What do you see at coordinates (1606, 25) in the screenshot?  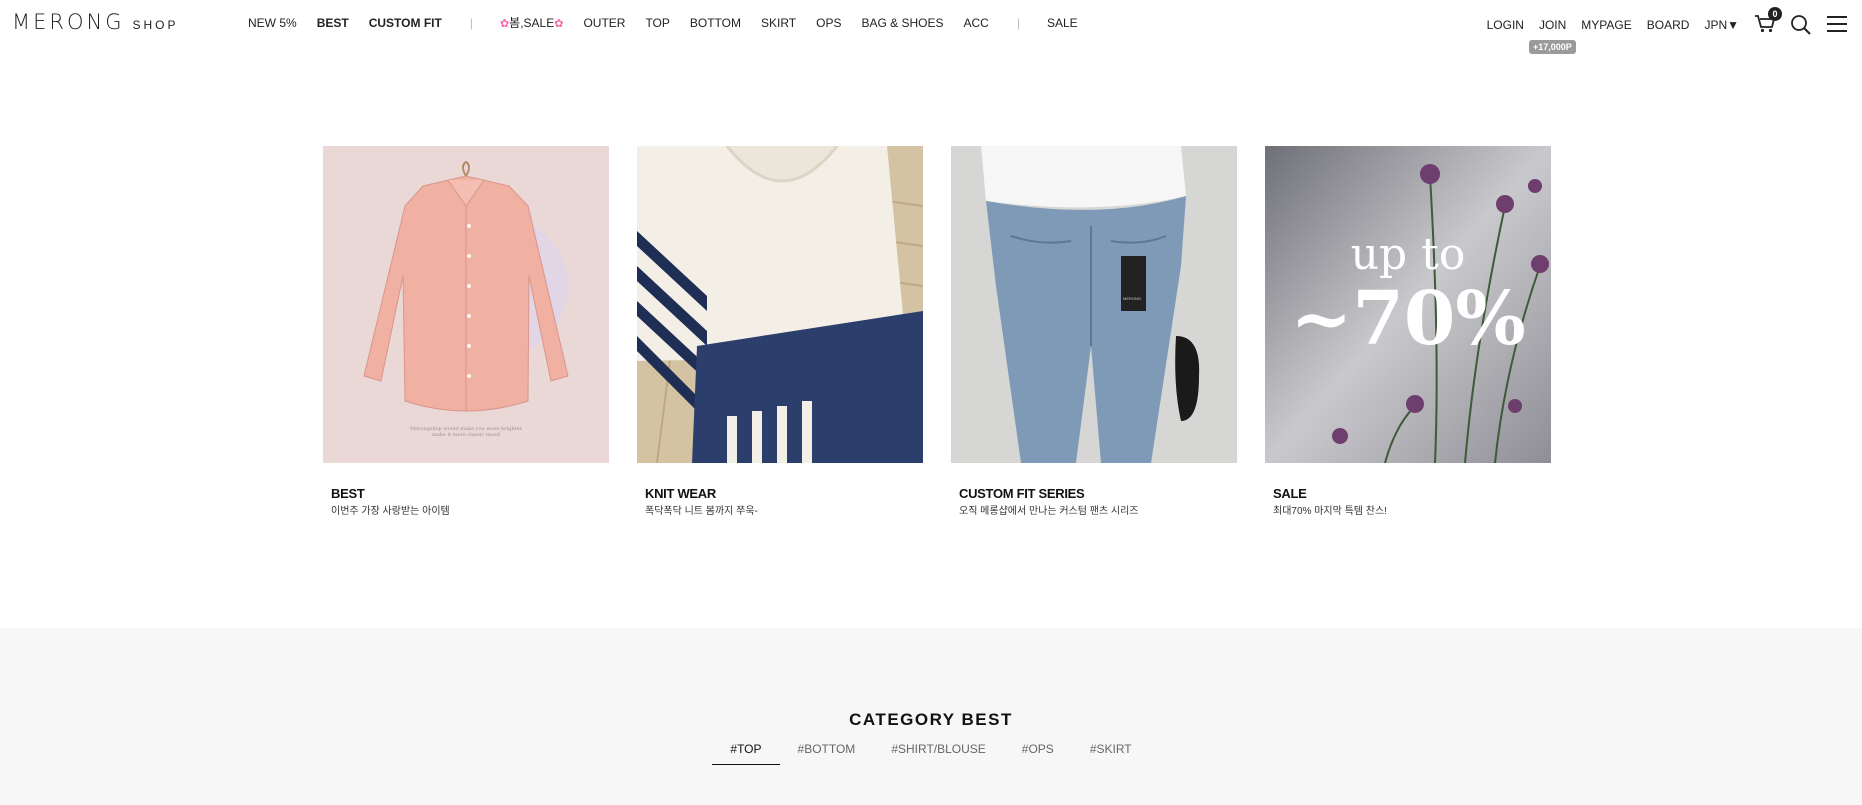 I see `mypage-link: MYPAGE` at bounding box center [1606, 25].